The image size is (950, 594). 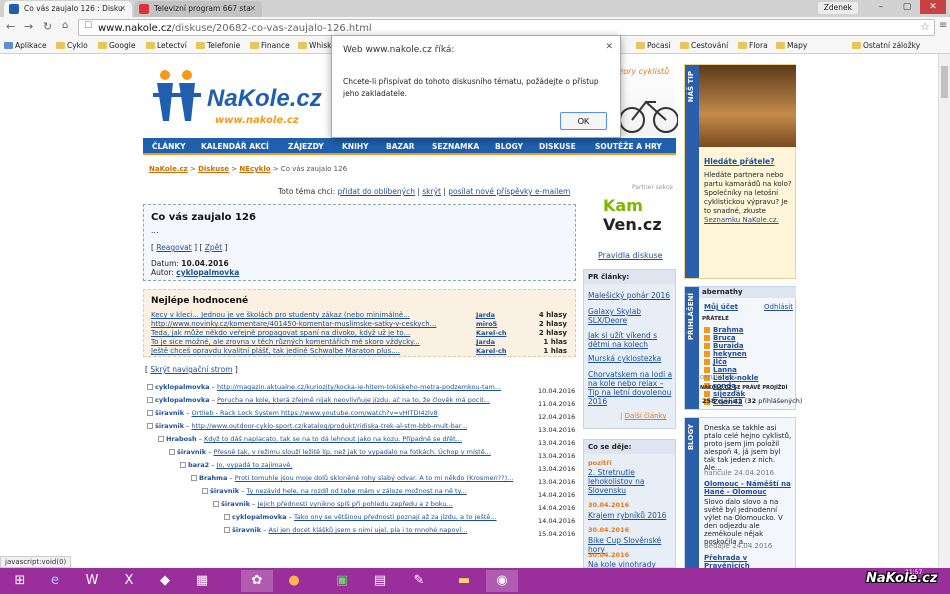 I want to click on event-link: Krajem rybníků 2016, so click(x=631, y=515).